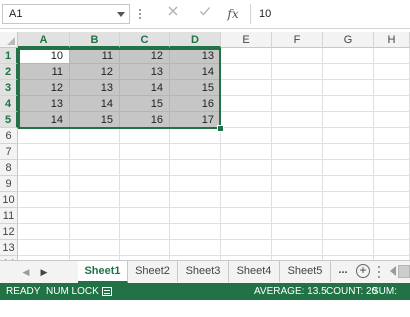 The width and height of the screenshot is (410, 317). I want to click on fx-icon: fx, so click(233, 14).